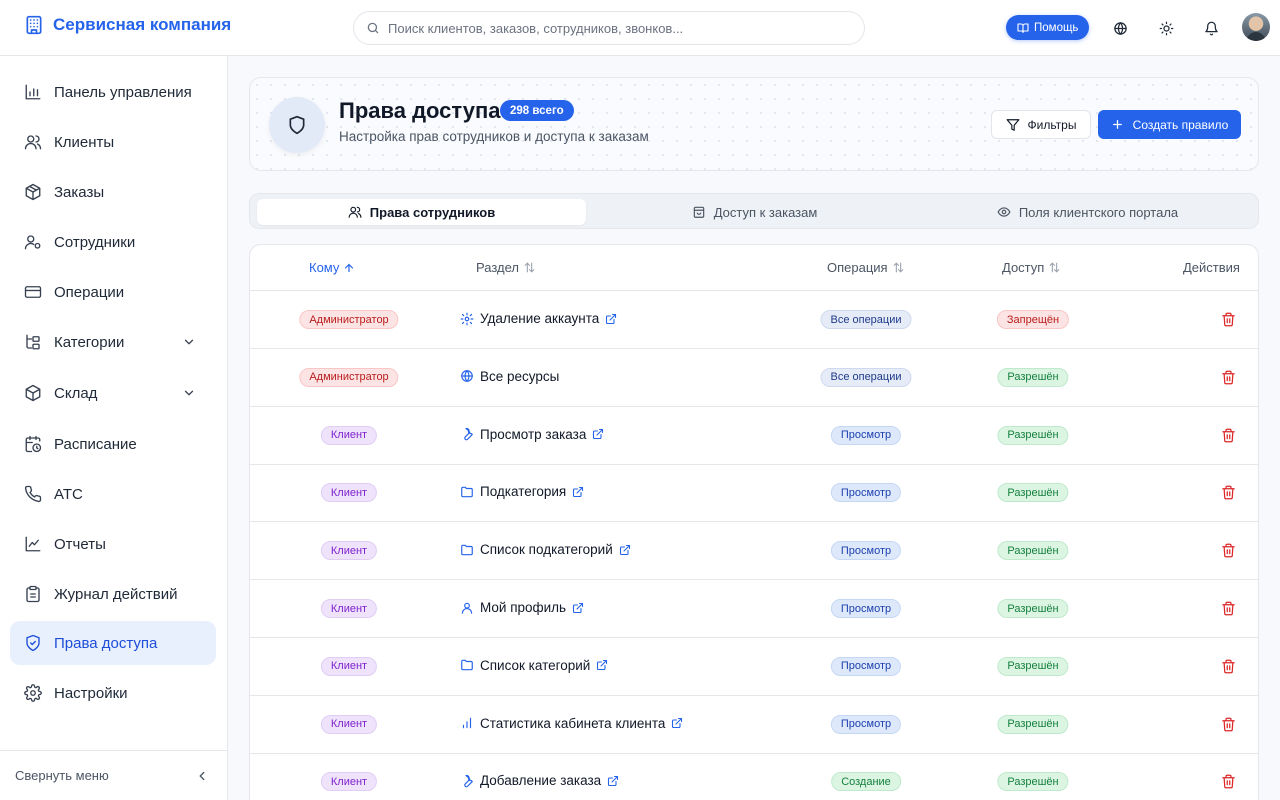 Image resolution: width=1280 pixels, height=800 pixels. I want to click on tab-order-access: Доступ к заказам, so click(754, 212).